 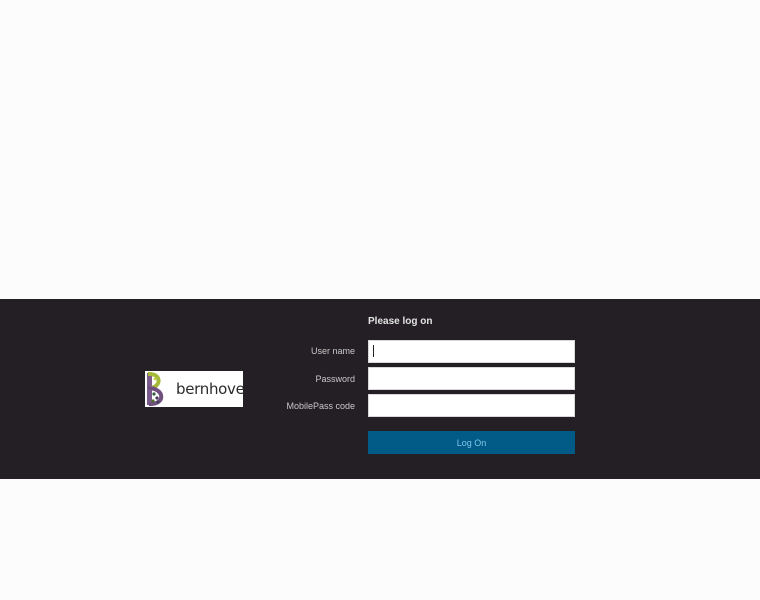 I want to click on company-logo: bernhoven, so click(x=194, y=389).